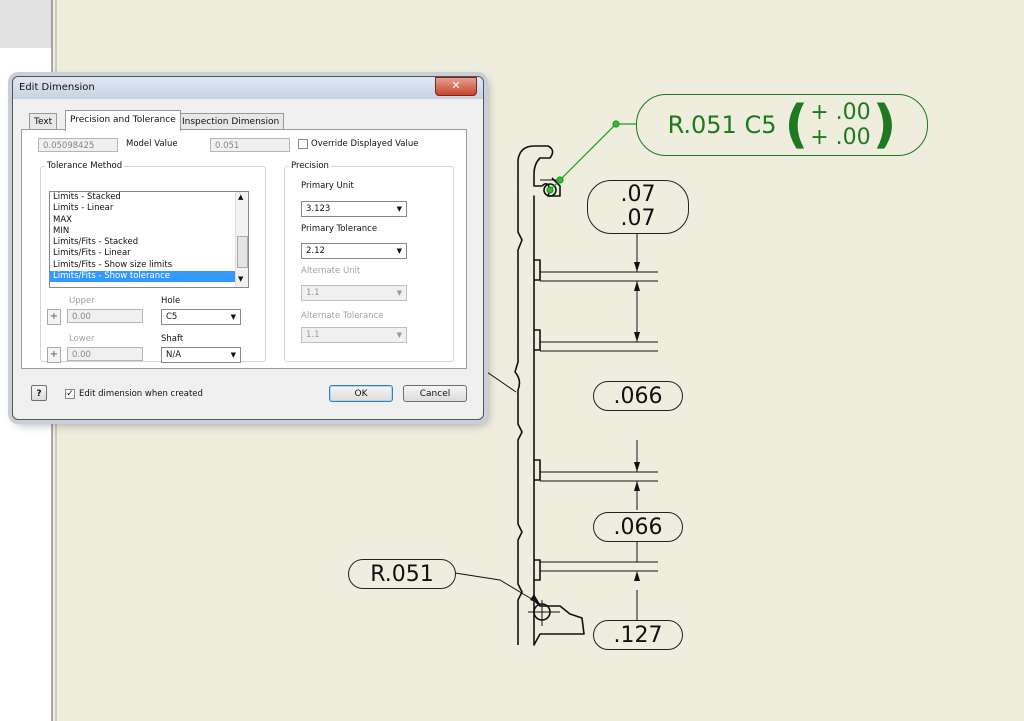 This screenshot has width=1024, height=721. I want to click on list-item: MAX, so click(149, 220).